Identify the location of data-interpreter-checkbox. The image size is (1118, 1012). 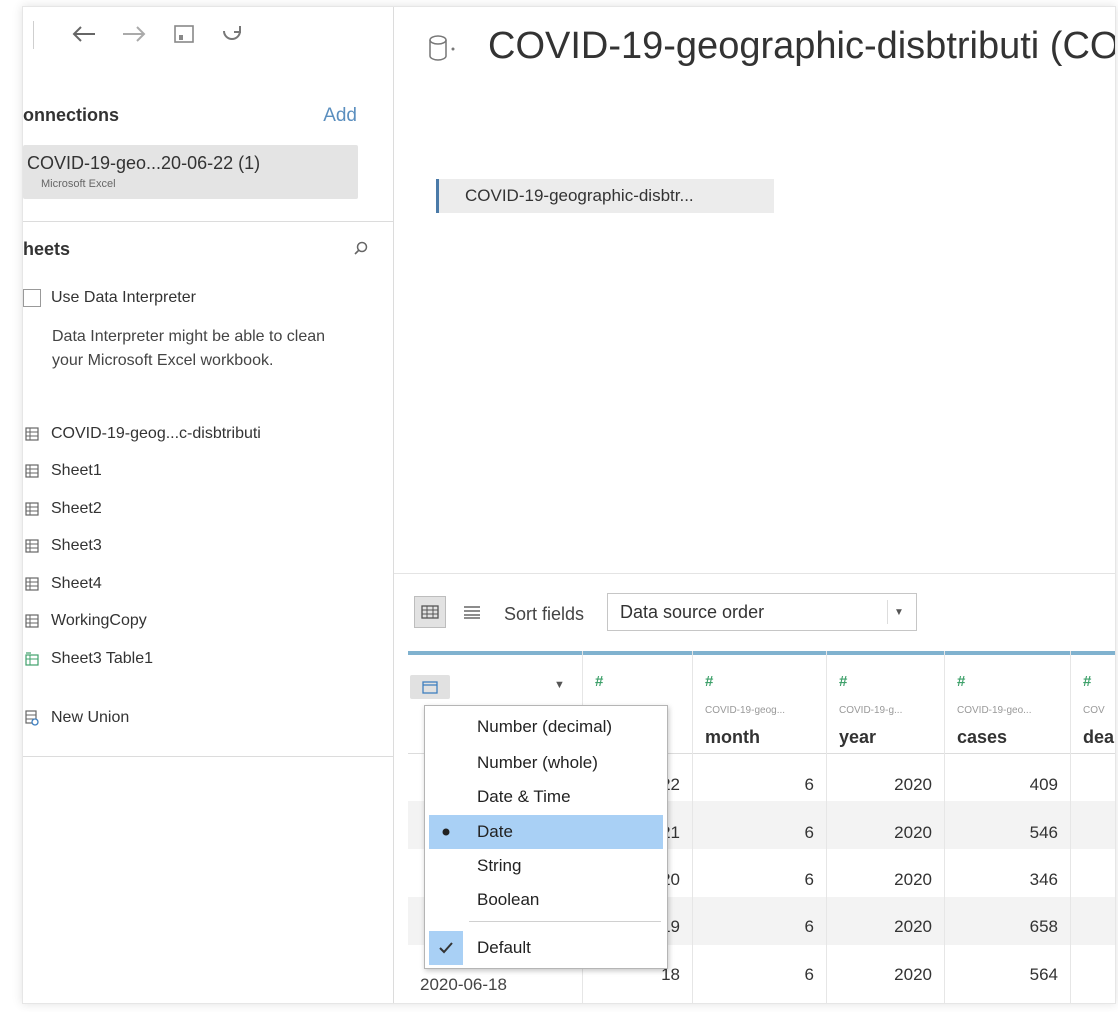
(32, 298).